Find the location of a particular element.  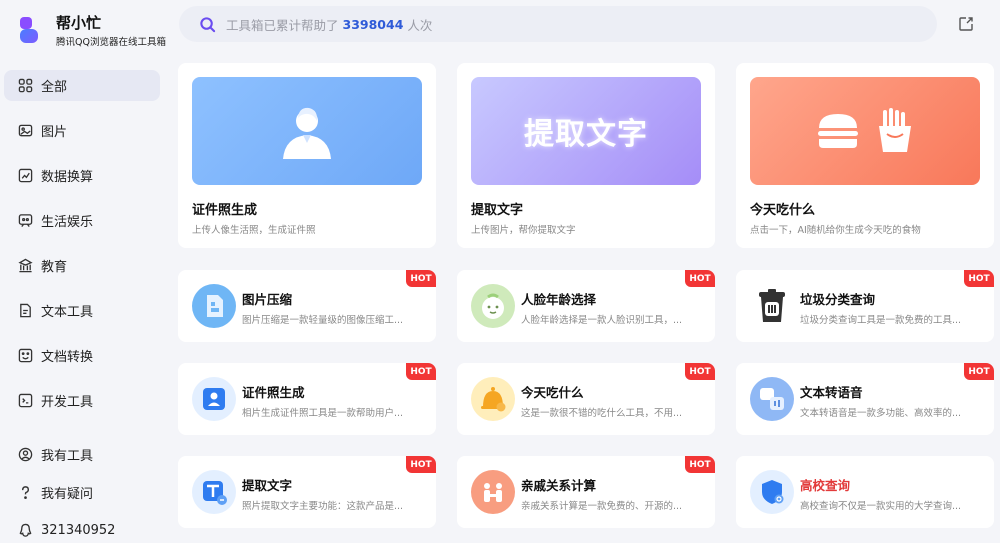

nav-bottom: 我有工具 我有疑问 321340952 is located at coordinates (82, 491).